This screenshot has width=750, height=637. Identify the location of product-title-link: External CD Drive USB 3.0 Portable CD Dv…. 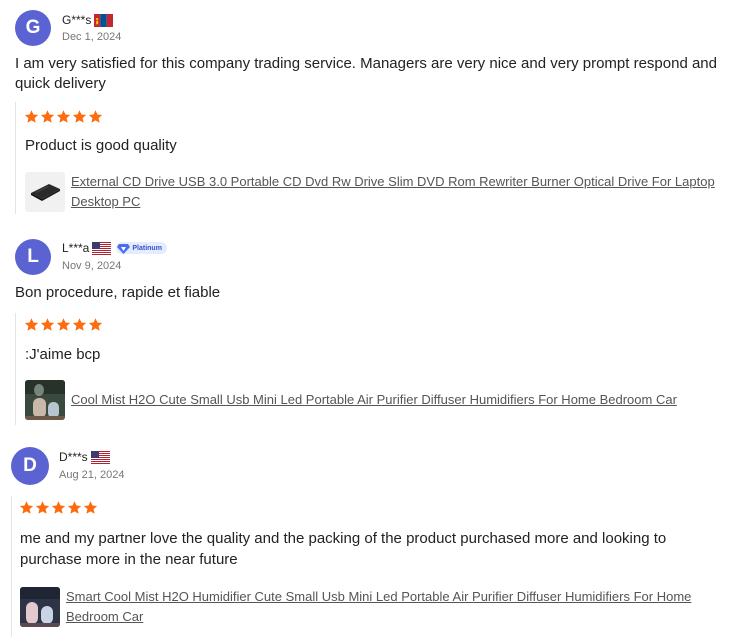
(398, 192).